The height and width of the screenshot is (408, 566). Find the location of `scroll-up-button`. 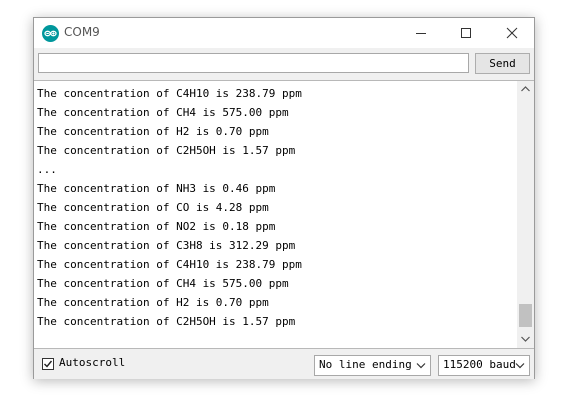

scroll-up-button is located at coordinates (525, 89).